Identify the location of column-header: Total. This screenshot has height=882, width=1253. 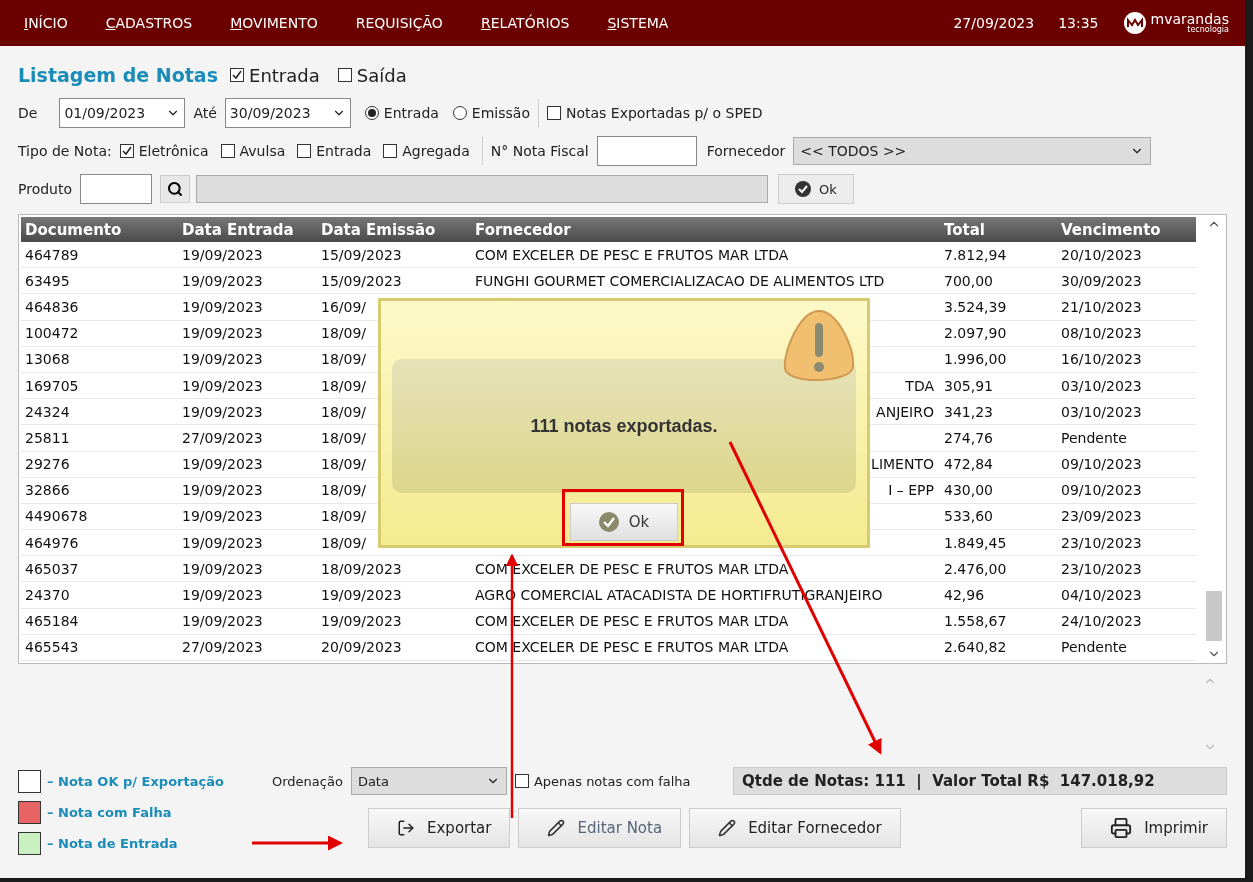
(964, 229).